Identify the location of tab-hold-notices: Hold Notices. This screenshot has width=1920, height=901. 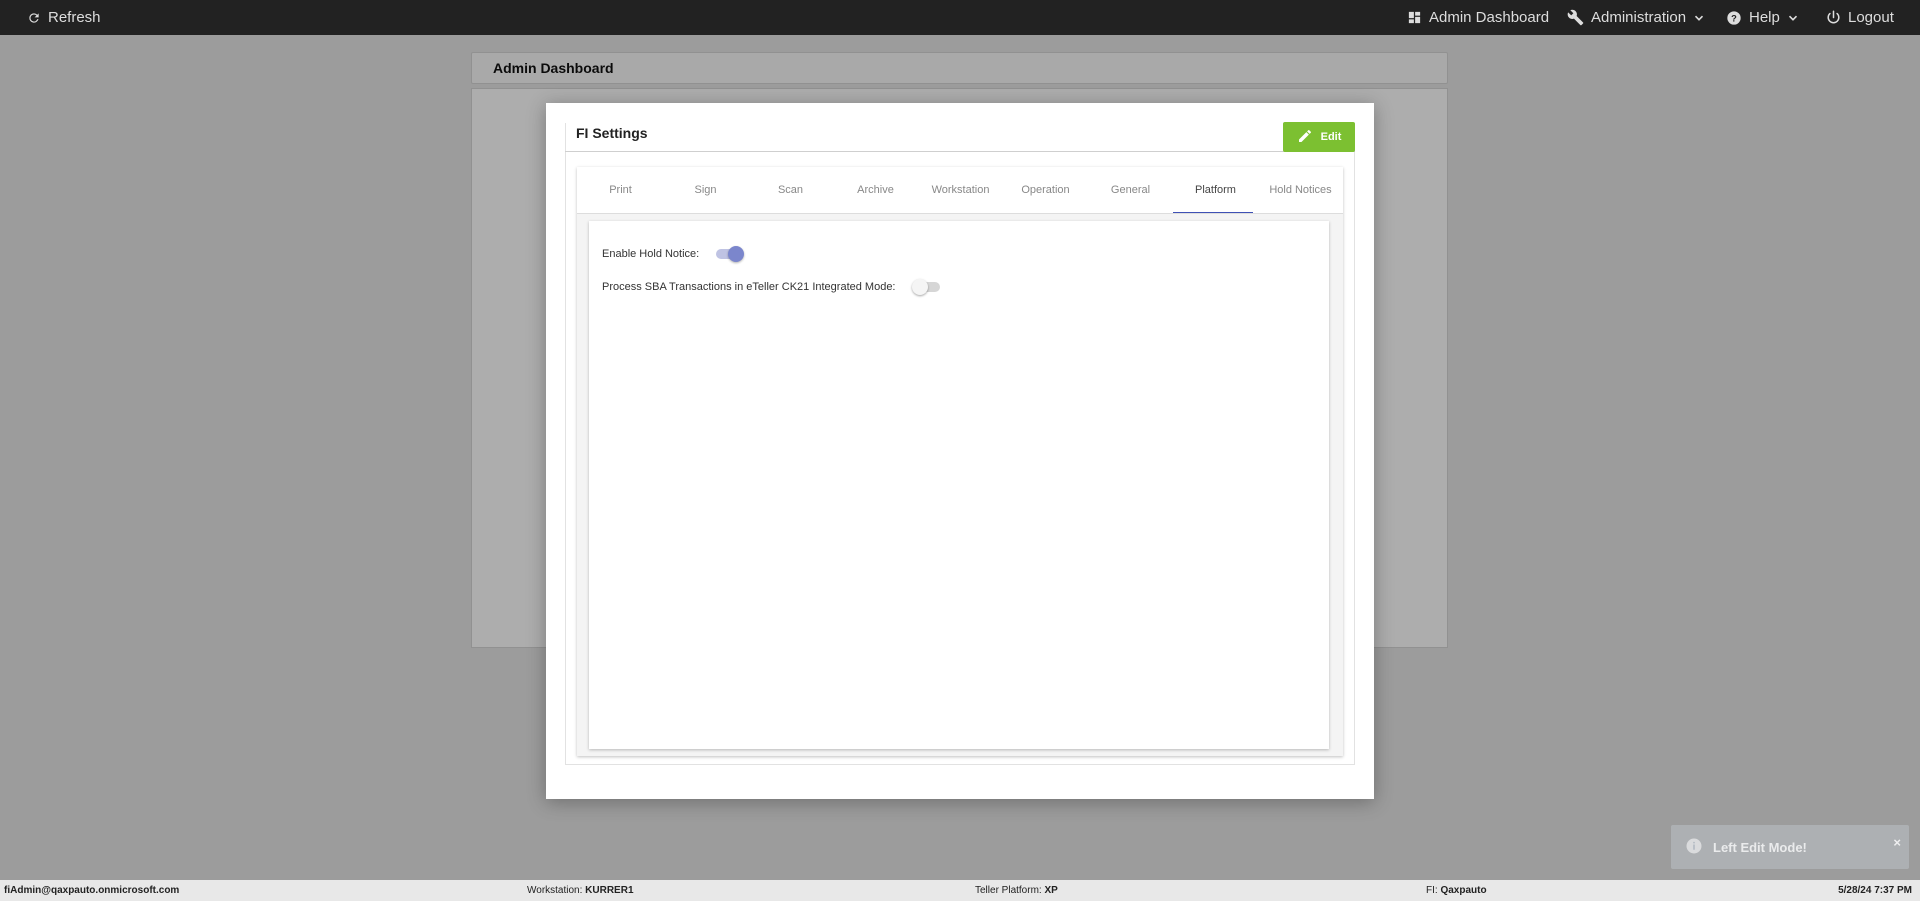
(1300, 190).